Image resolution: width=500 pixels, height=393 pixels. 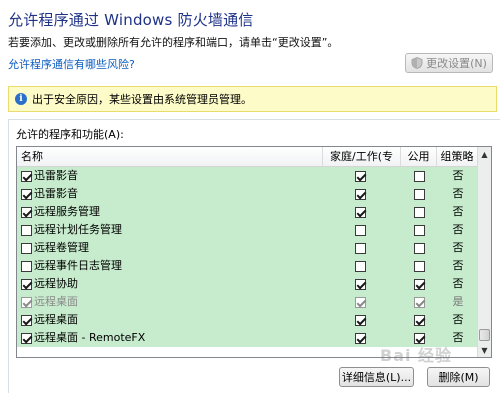 What do you see at coordinates (170, 156) in the screenshot?
I see `column-header-name: 名称` at bounding box center [170, 156].